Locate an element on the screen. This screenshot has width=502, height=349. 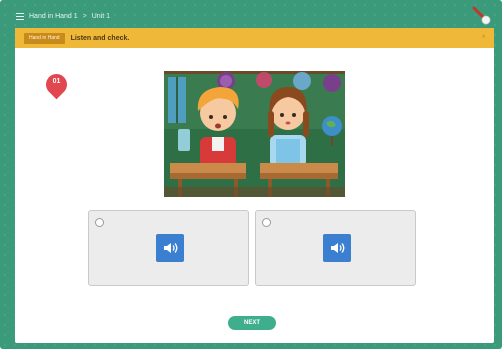
question-number-badge: 01 is located at coordinates (56, 84).